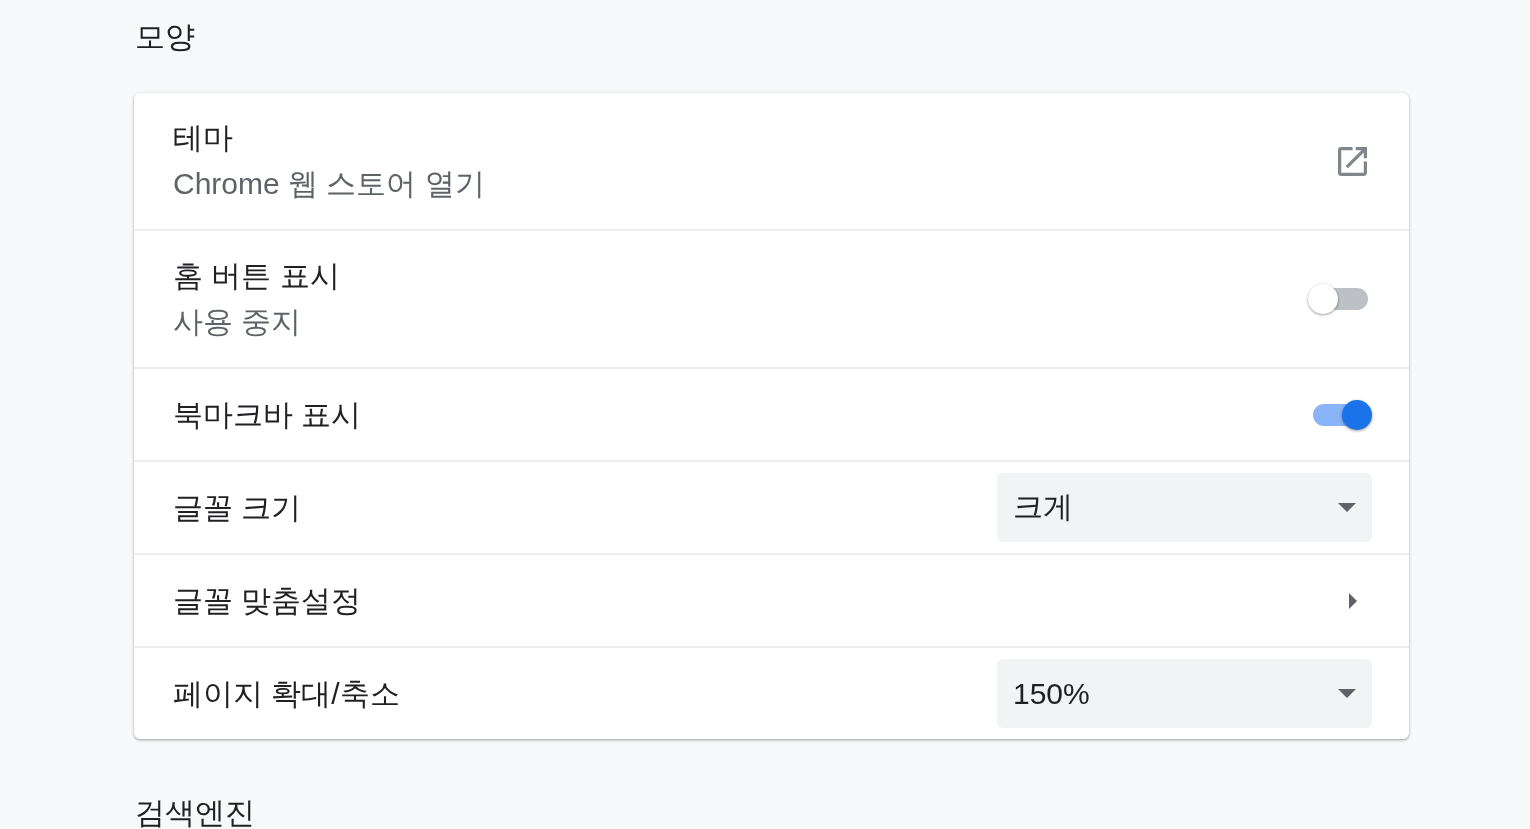 The width and height of the screenshot is (1530, 829). Describe the element at coordinates (238, 322) in the screenshot. I see `setting-description: 사용 중지` at that location.